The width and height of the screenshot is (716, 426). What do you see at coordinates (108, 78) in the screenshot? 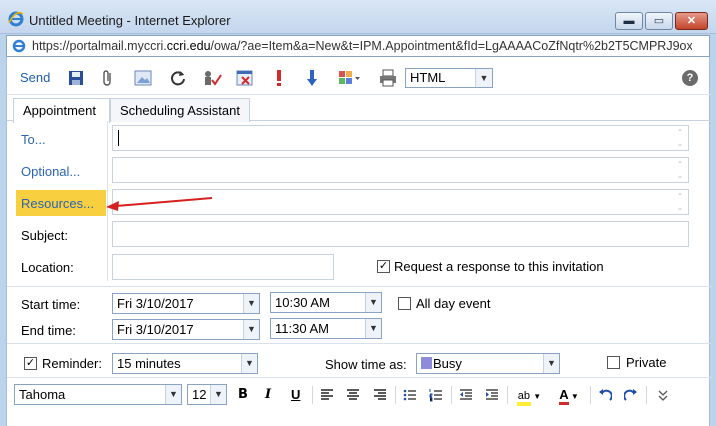
I see `attach-icon` at bounding box center [108, 78].